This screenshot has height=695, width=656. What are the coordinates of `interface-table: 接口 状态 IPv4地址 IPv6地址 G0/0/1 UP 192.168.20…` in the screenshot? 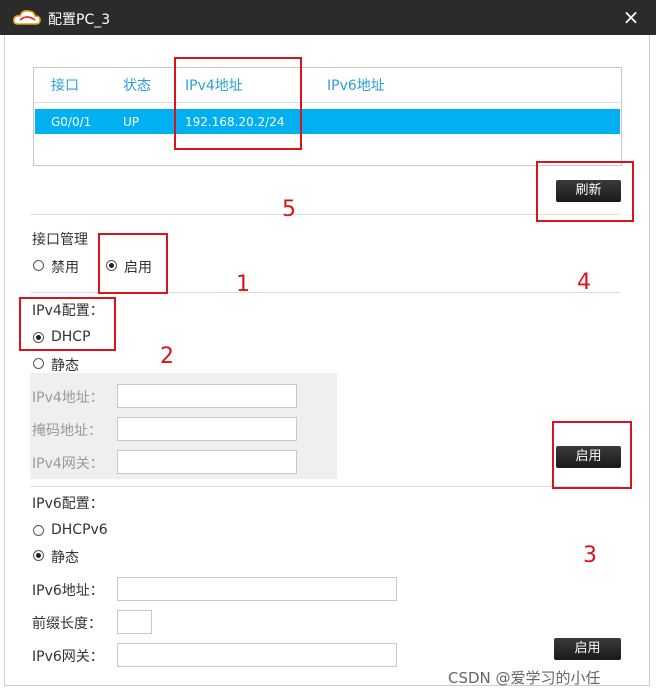 It's located at (327, 116).